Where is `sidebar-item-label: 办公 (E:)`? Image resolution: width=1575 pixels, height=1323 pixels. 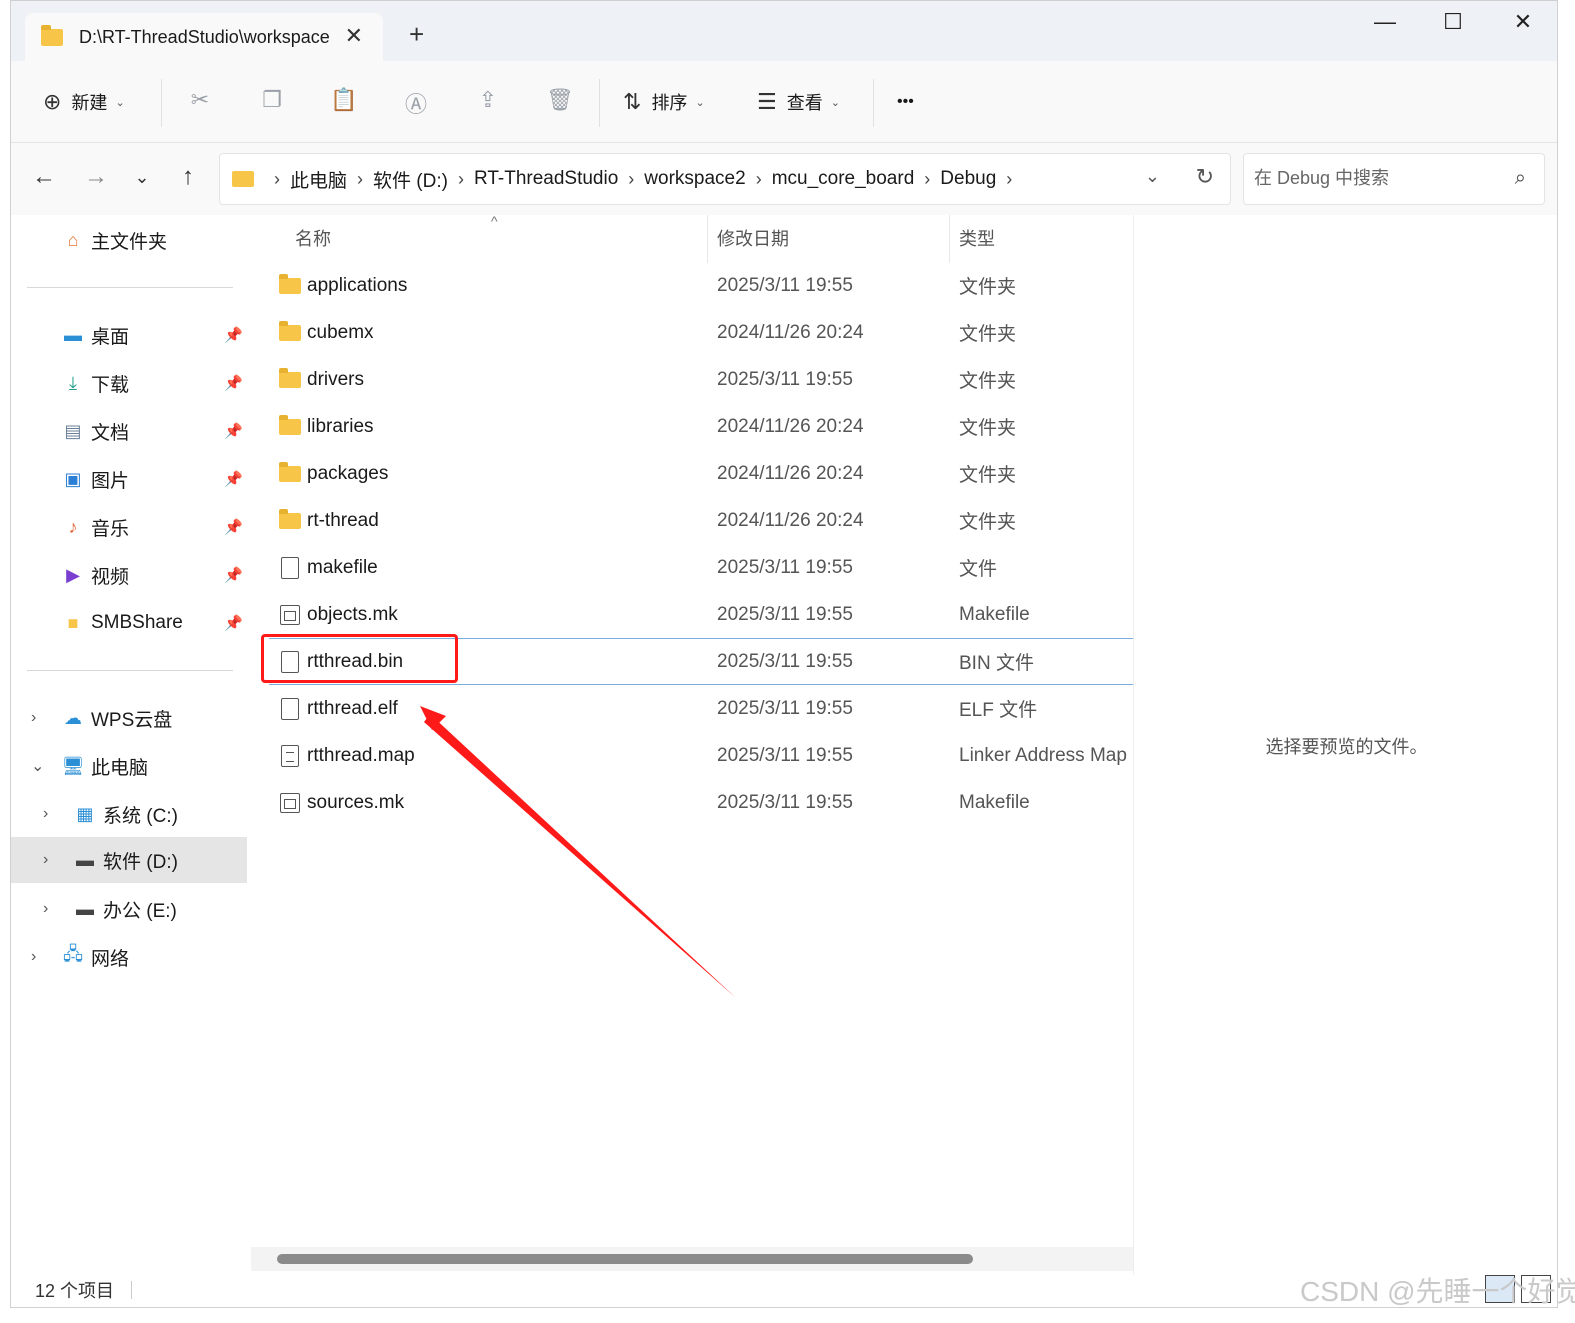 sidebar-item-label: 办公 (E:) is located at coordinates (140, 911).